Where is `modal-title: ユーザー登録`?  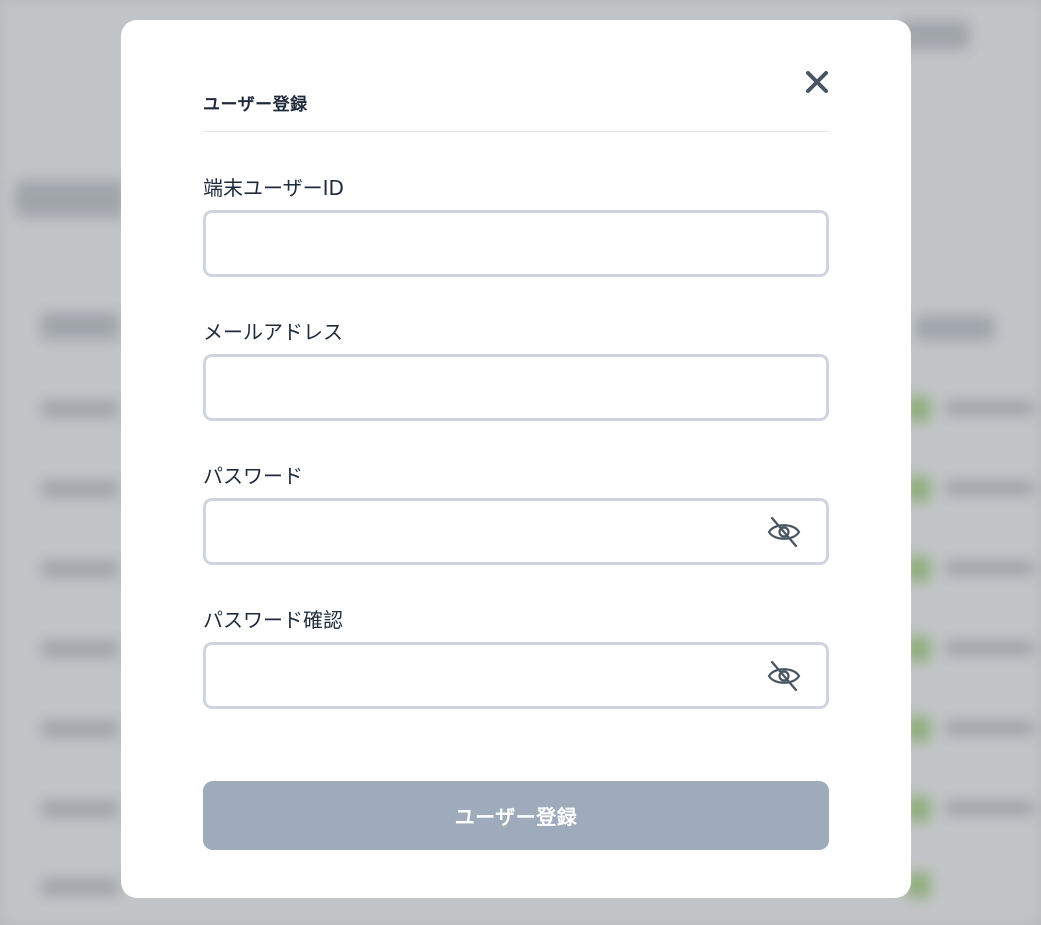
modal-title: ユーザー登録 is located at coordinates (255, 105).